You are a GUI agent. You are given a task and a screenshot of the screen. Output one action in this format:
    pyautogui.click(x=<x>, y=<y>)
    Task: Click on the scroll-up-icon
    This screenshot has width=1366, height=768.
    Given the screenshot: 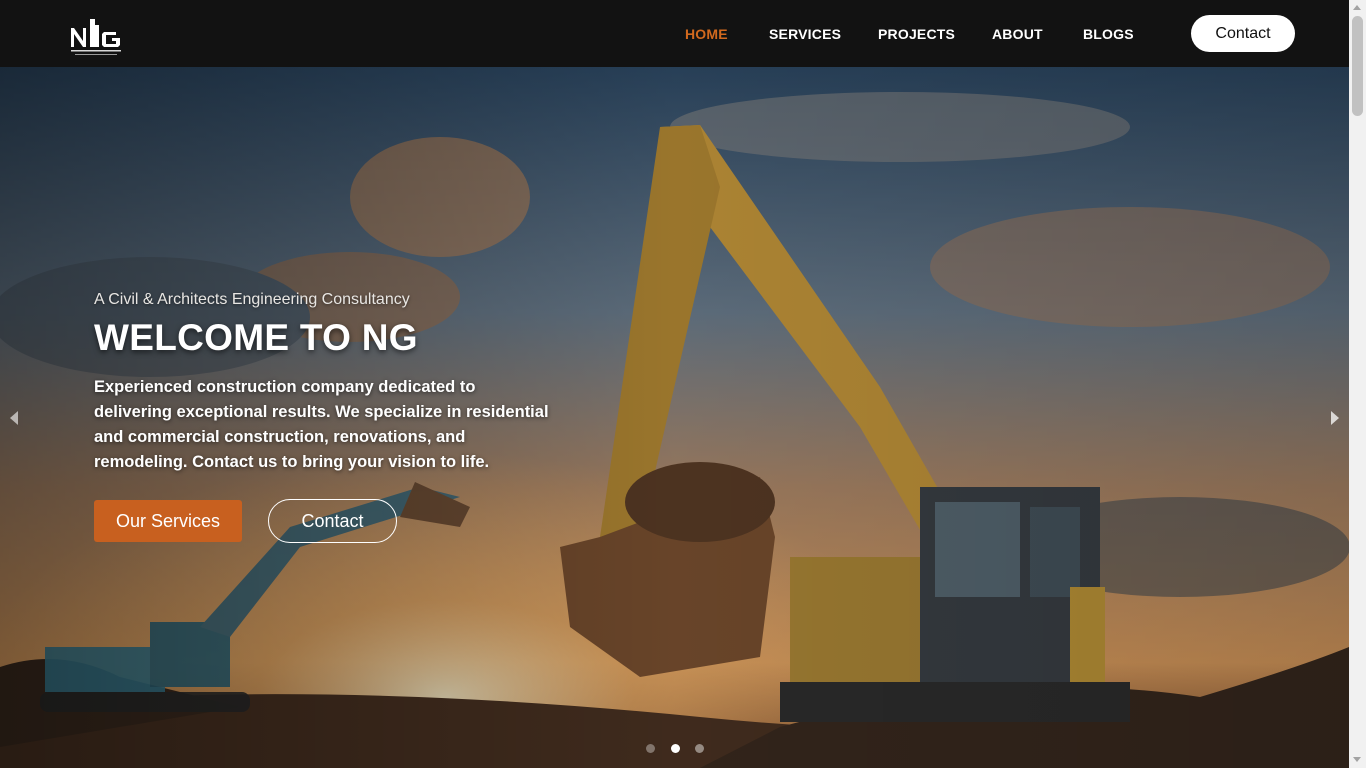 What is the action you would take?
    pyautogui.click(x=1357, y=7)
    